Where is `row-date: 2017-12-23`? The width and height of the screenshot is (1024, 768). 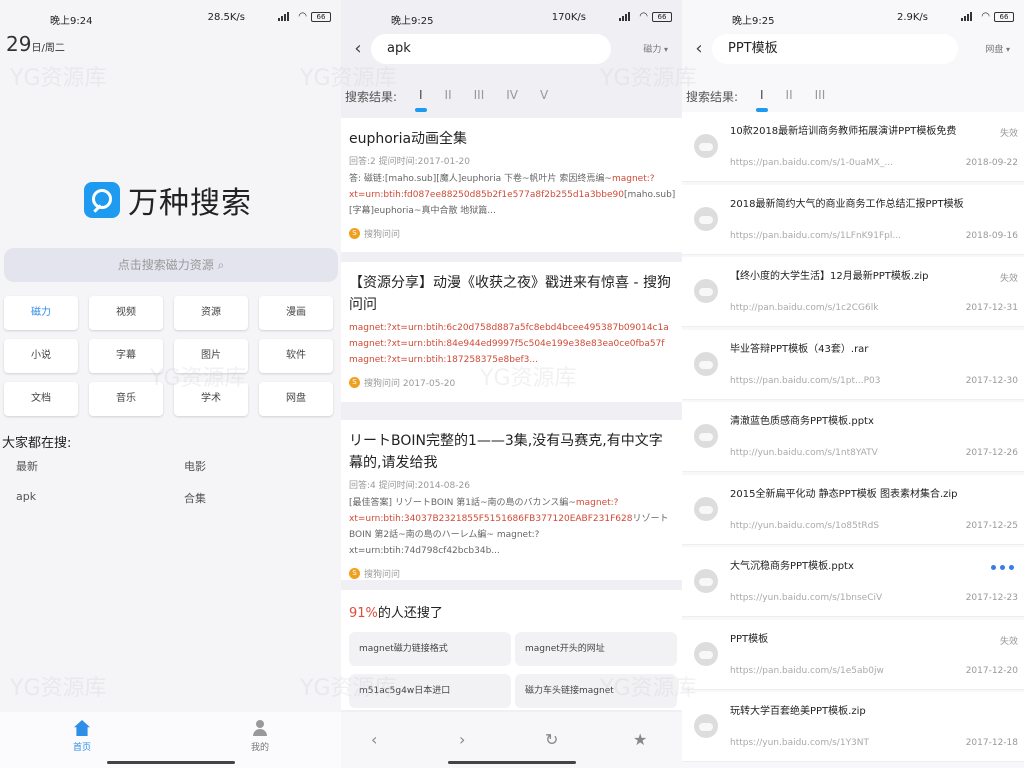
row-date: 2017-12-23 is located at coordinates (991, 598).